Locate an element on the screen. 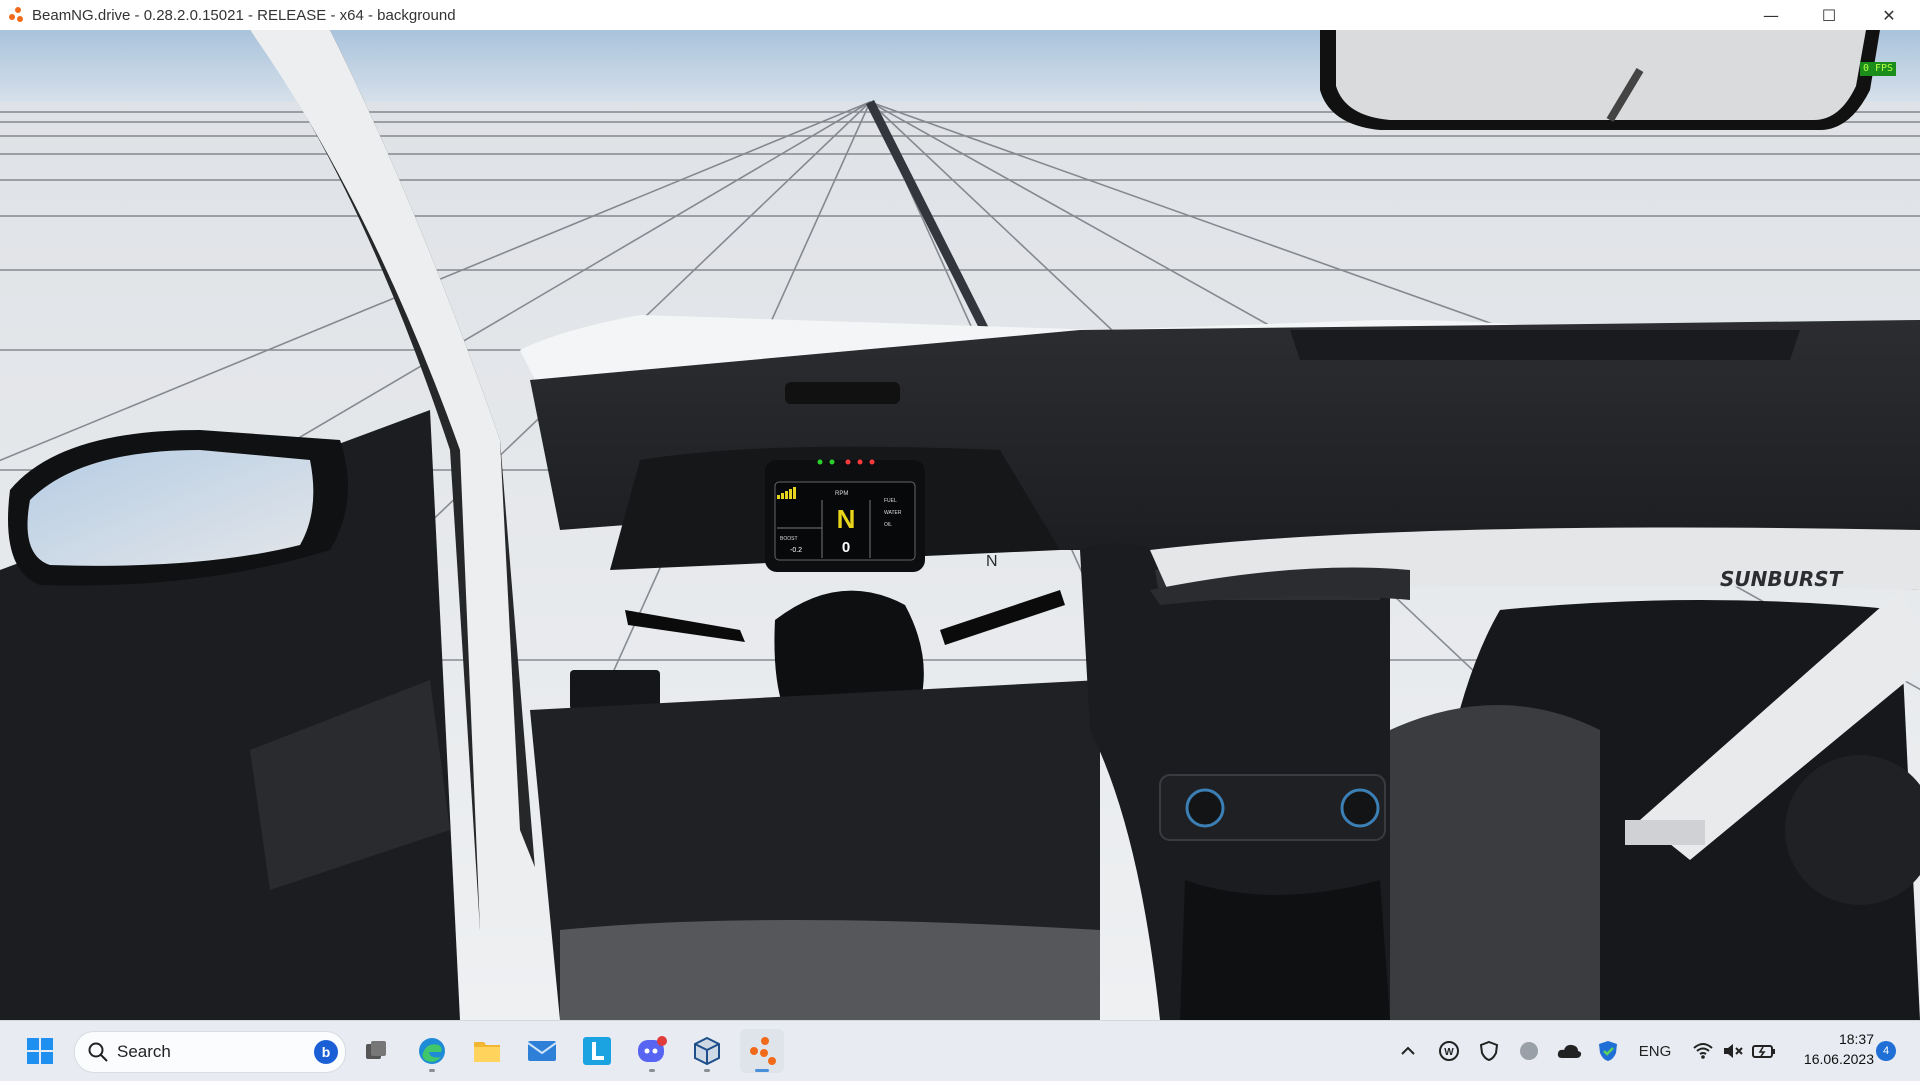  close-icon: ✕ is located at coordinates (1889, 15).